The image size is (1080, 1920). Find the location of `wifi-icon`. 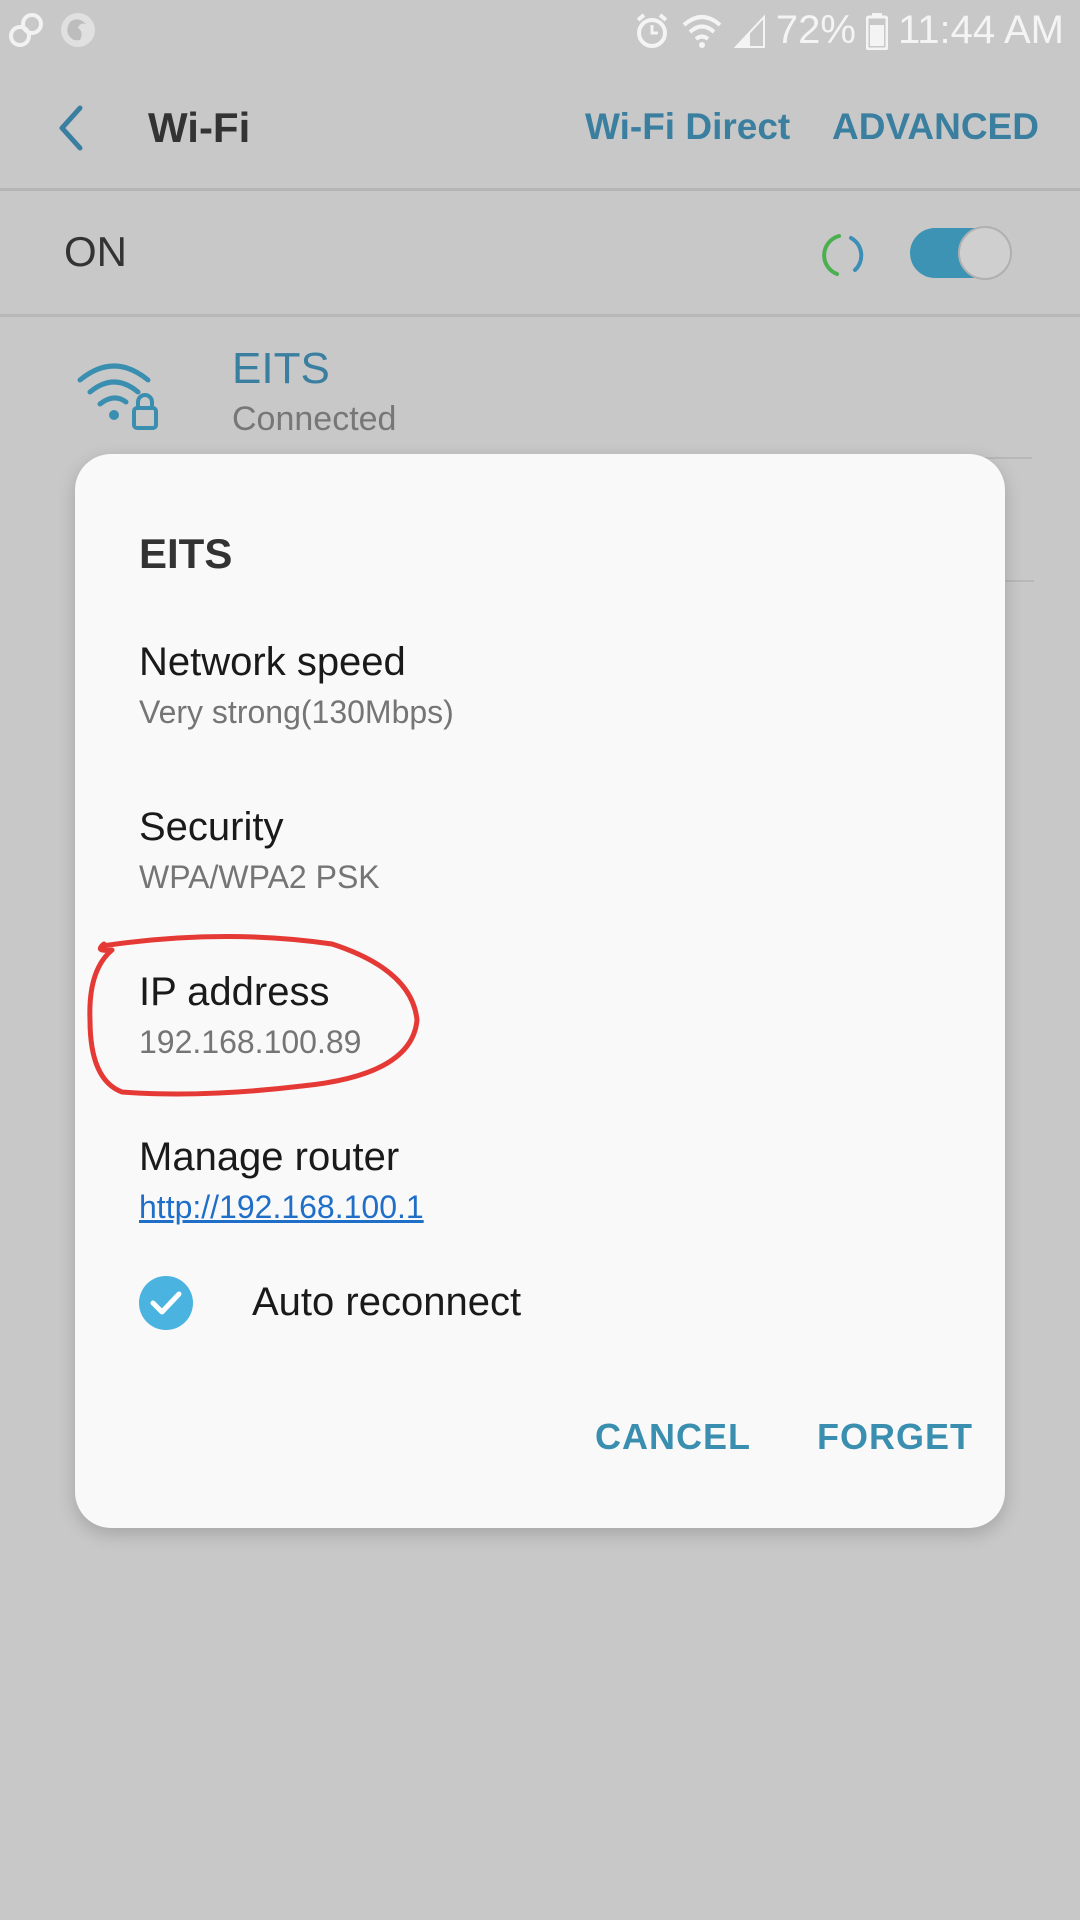

wifi-icon is located at coordinates (702, 31).